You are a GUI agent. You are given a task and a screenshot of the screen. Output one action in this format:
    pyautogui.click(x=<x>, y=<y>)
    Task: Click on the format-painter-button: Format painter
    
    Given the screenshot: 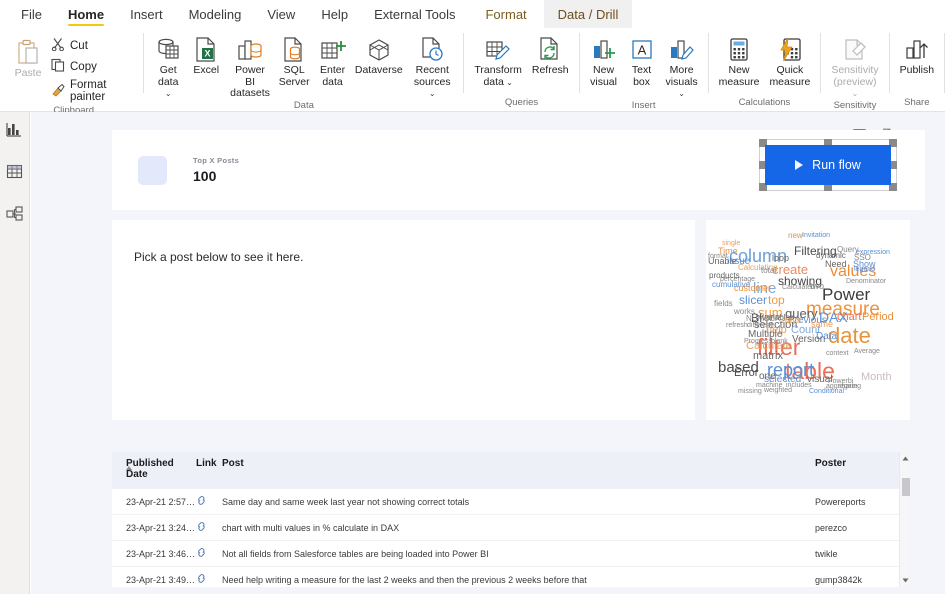 What is the action you would take?
    pyautogui.click(x=92, y=91)
    